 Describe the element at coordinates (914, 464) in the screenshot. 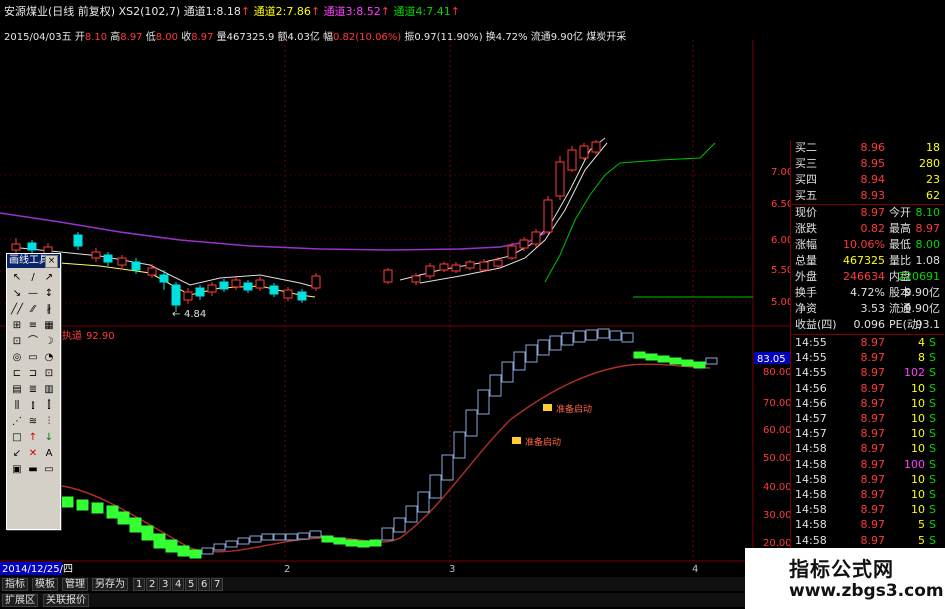

I see `tick-volume: 100` at that location.